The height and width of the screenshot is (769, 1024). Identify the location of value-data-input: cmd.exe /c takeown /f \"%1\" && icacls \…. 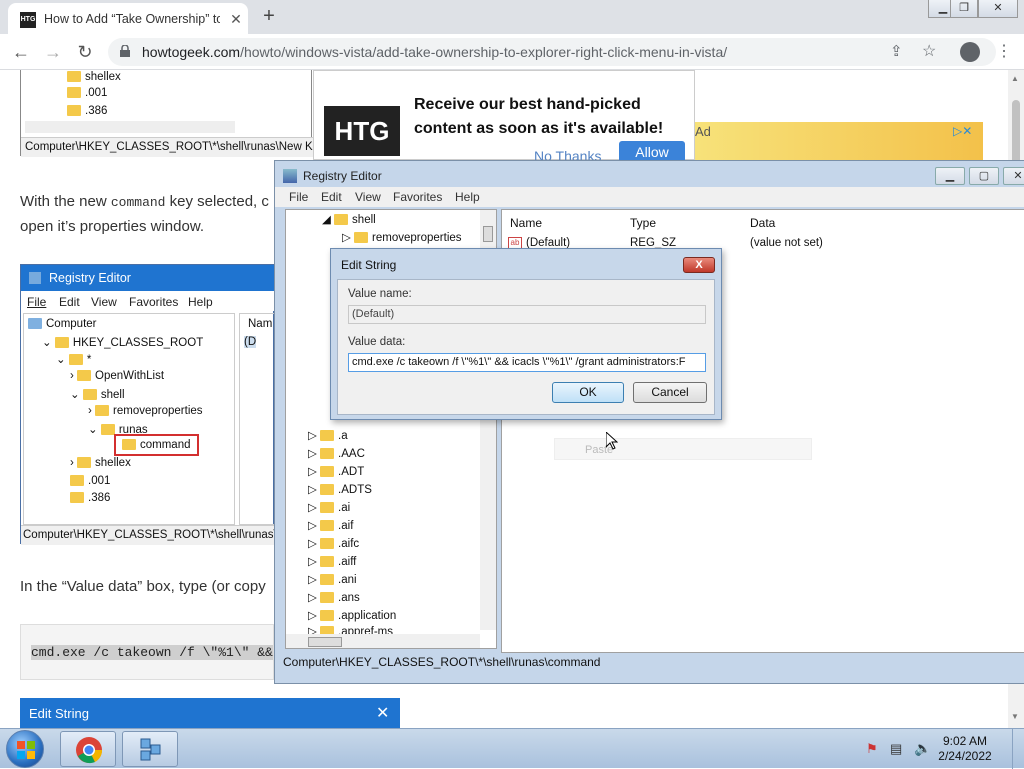
(527, 362).